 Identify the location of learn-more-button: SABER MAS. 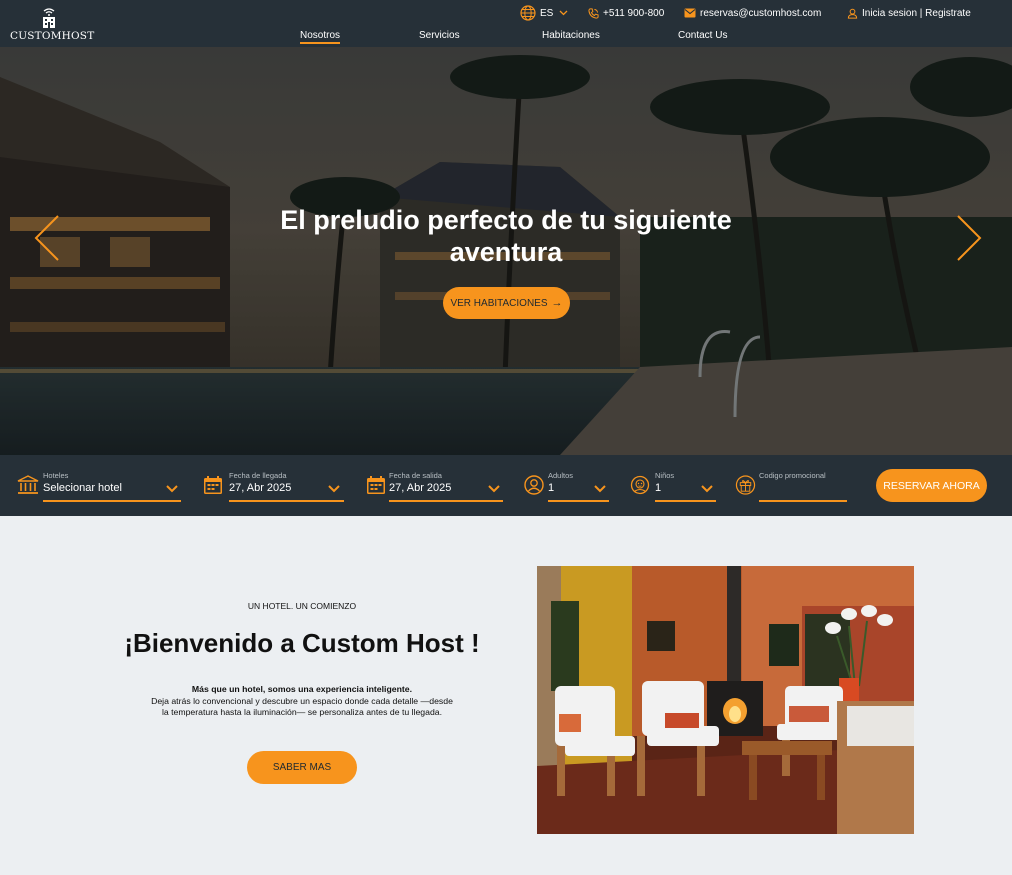
(302, 767).